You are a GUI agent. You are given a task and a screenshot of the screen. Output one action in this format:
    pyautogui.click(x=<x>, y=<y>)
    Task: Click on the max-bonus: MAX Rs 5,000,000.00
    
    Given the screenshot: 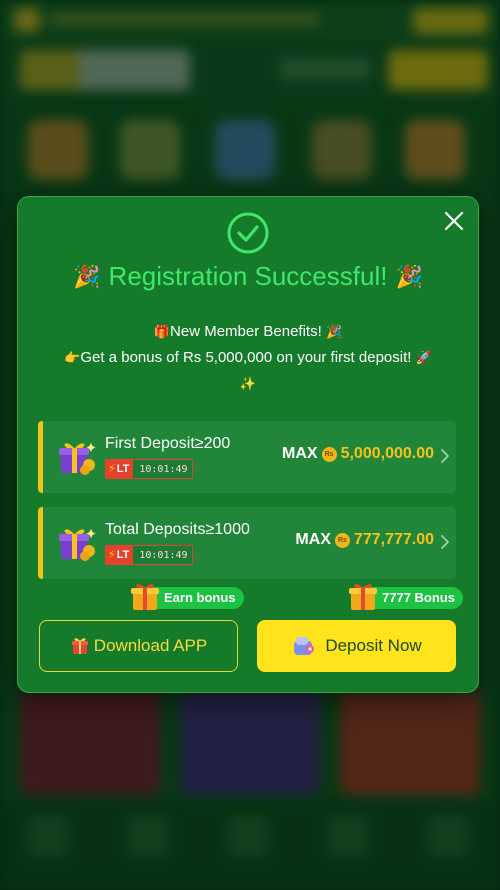 What is the action you would take?
    pyautogui.click(x=358, y=454)
    